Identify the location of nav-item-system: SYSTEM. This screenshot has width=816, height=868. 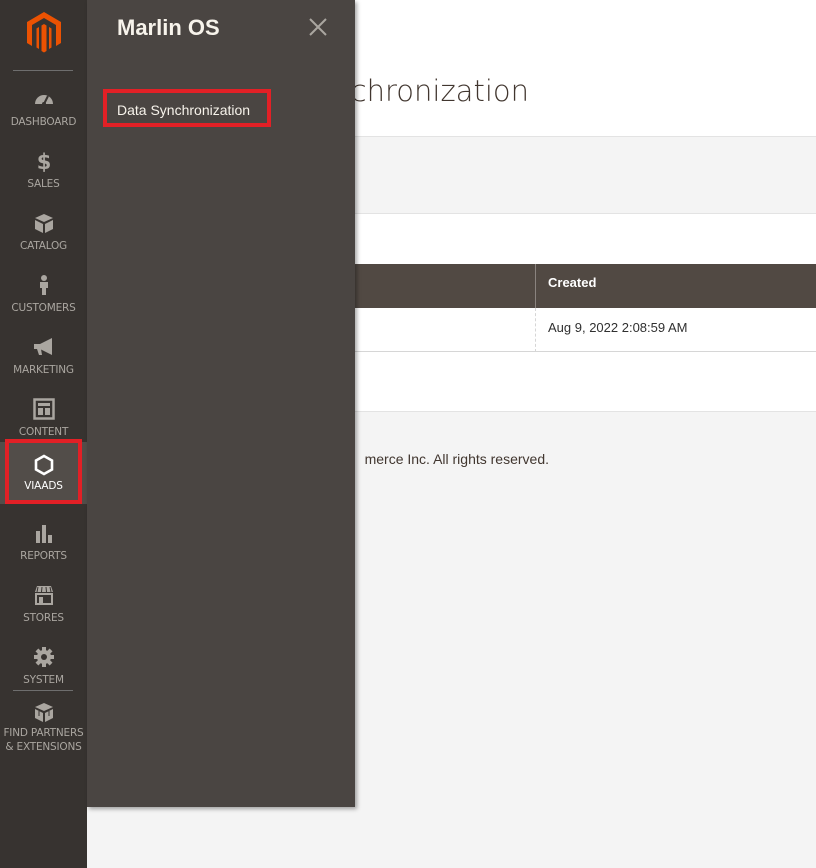
(43, 667).